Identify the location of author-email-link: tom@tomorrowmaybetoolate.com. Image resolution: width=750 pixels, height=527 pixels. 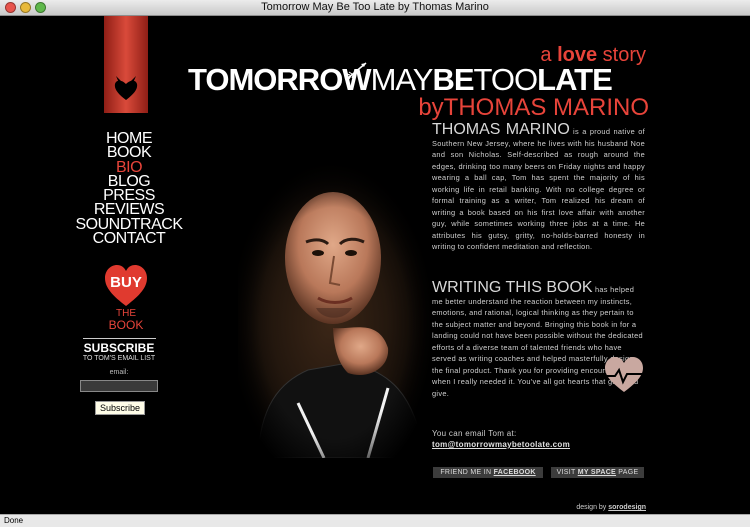
(501, 444).